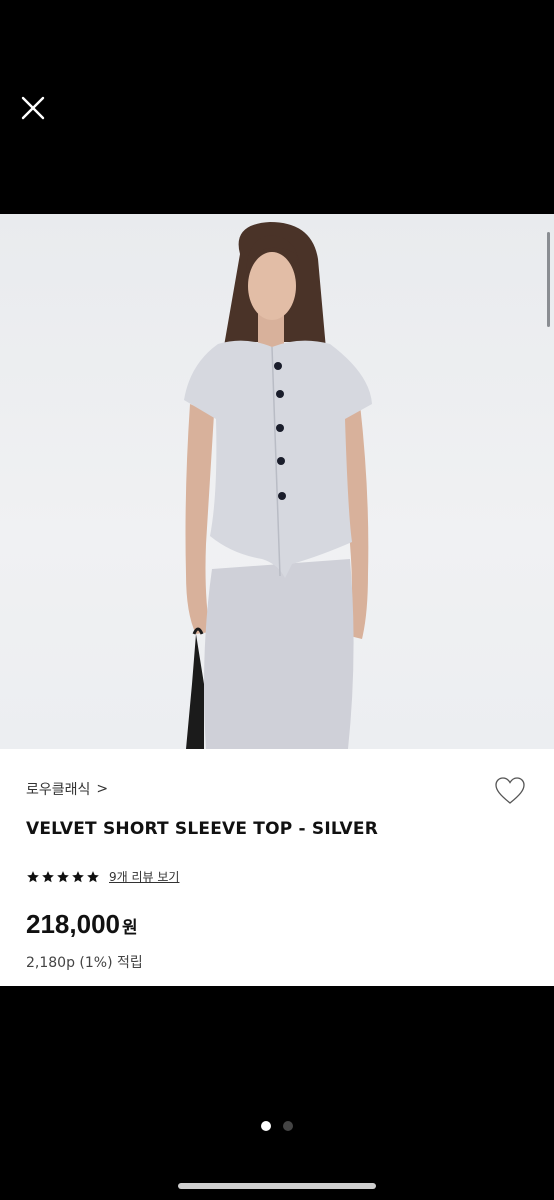 This screenshot has width=554, height=1200. Describe the element at coordinates (129, 928) in the screenshot. I see `price-unit: 원` at that location.